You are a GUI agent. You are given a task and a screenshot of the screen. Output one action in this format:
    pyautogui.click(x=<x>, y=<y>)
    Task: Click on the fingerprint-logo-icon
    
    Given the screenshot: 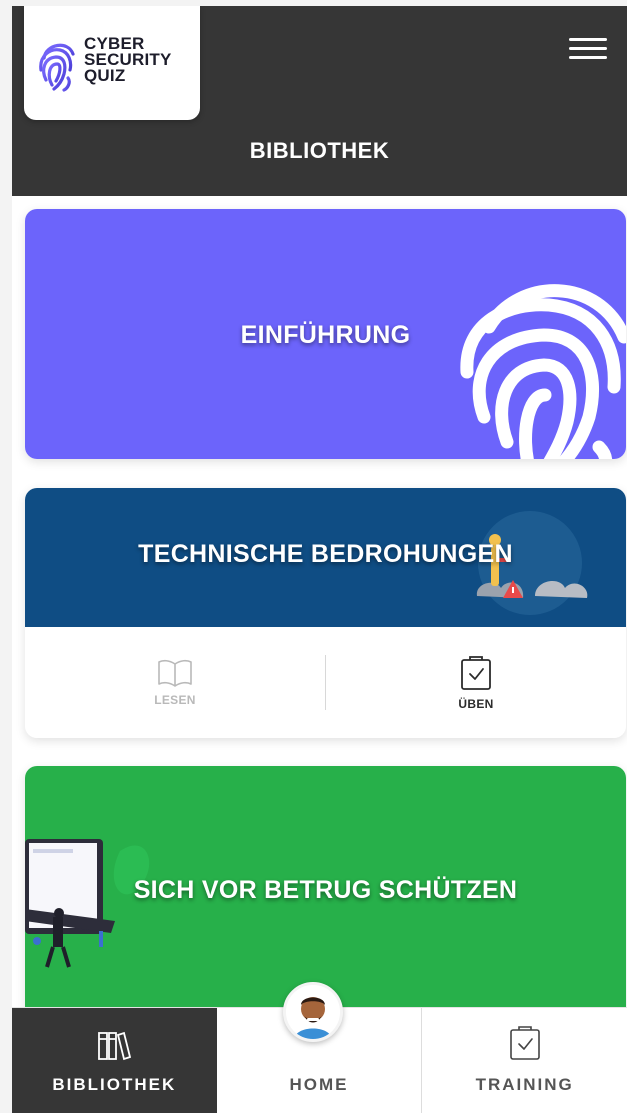 What is the action you would take?
    pyautogui.click(x=57, y=67)
    